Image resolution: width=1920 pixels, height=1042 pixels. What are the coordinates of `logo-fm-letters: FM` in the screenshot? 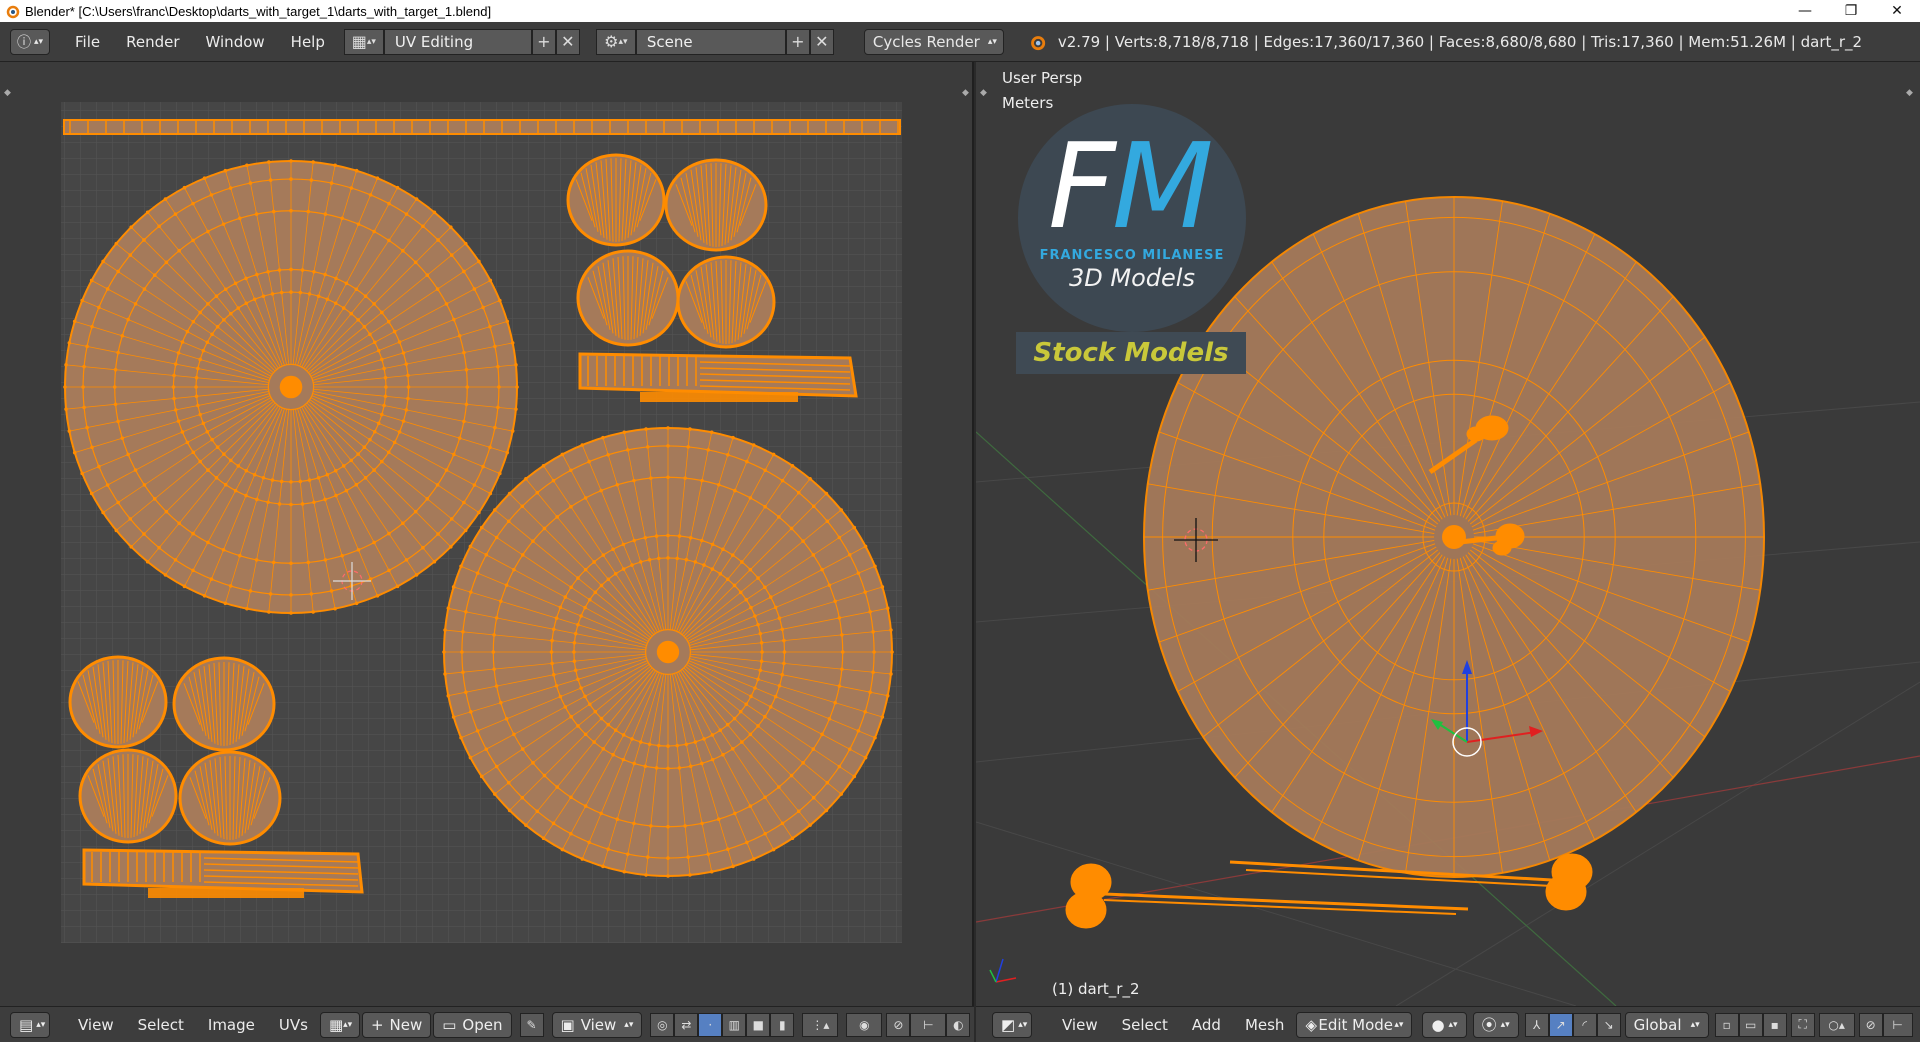 It's located at (1131, 186).